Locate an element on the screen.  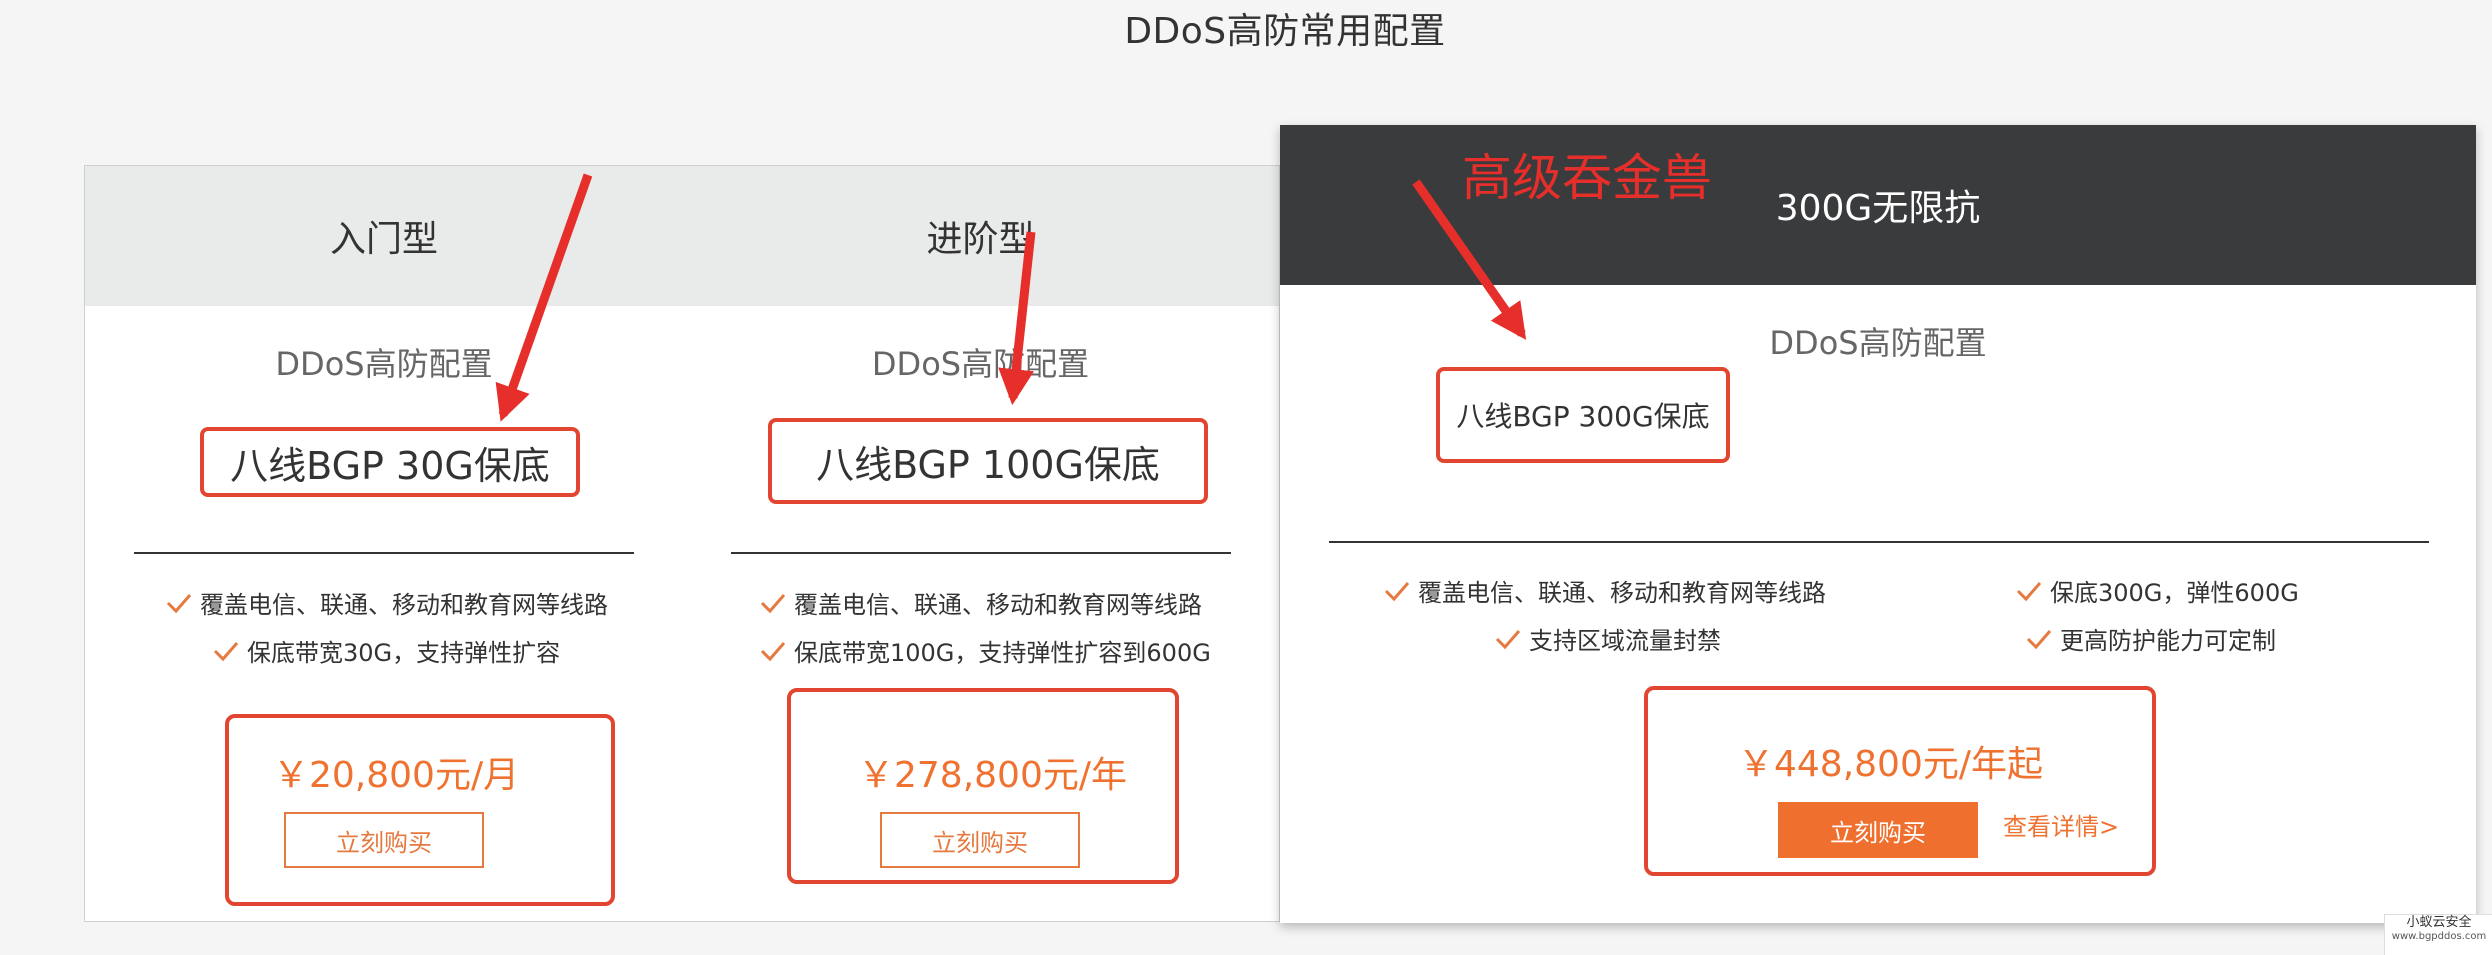
plan-price: ￥20,800元/月 is located at coordinates (396, 775).